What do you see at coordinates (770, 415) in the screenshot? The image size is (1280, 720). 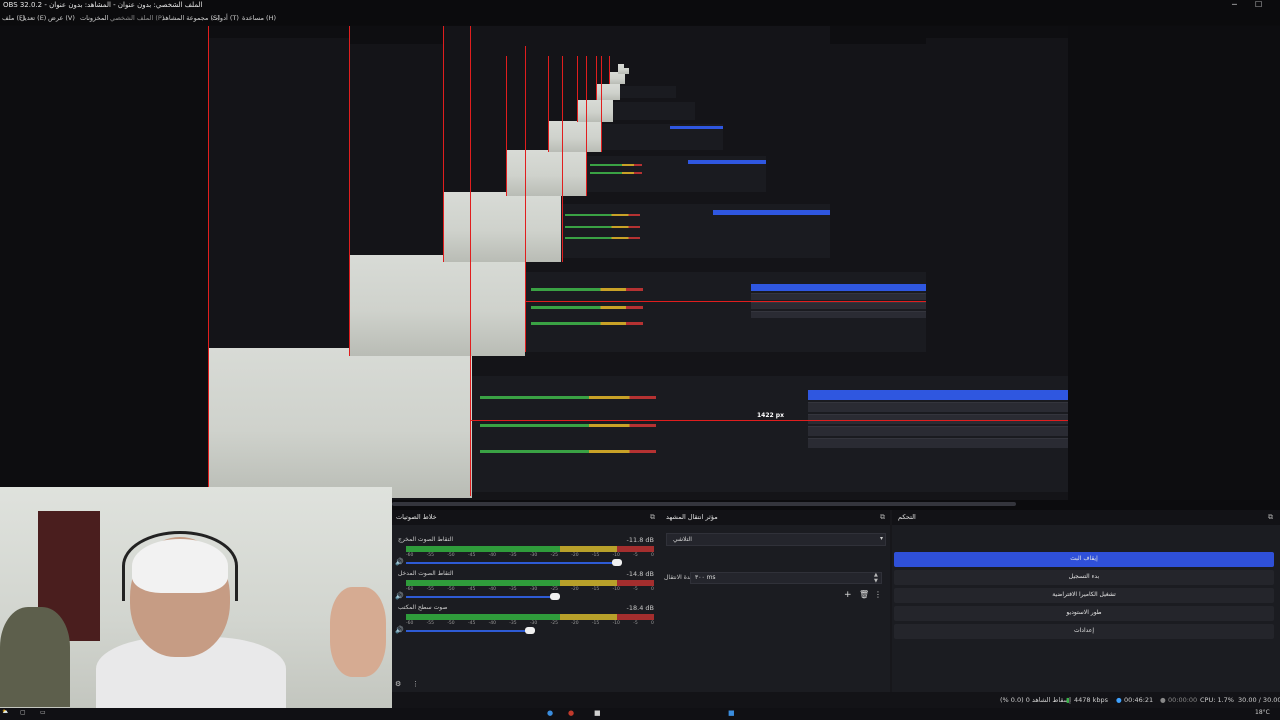 I see `nested-px-label: 1422 px` at bounding box center [770, 415].